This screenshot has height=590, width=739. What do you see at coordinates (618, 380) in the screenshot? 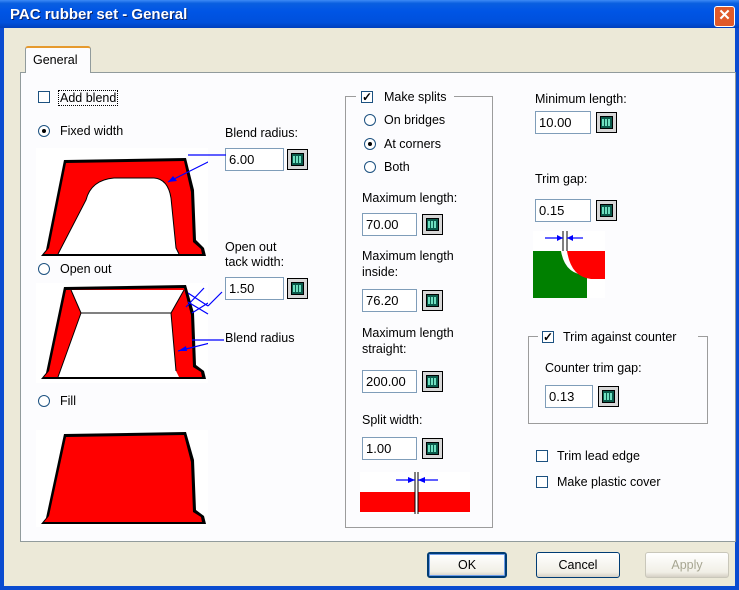
I see `trim-against-counter-group` at bounding box center [618, 380].